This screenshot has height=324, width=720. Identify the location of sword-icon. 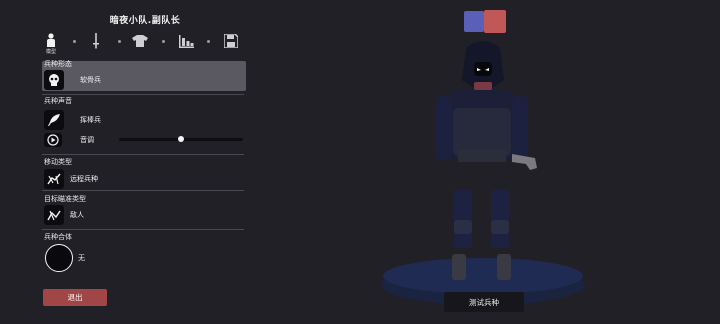
(96, 41).